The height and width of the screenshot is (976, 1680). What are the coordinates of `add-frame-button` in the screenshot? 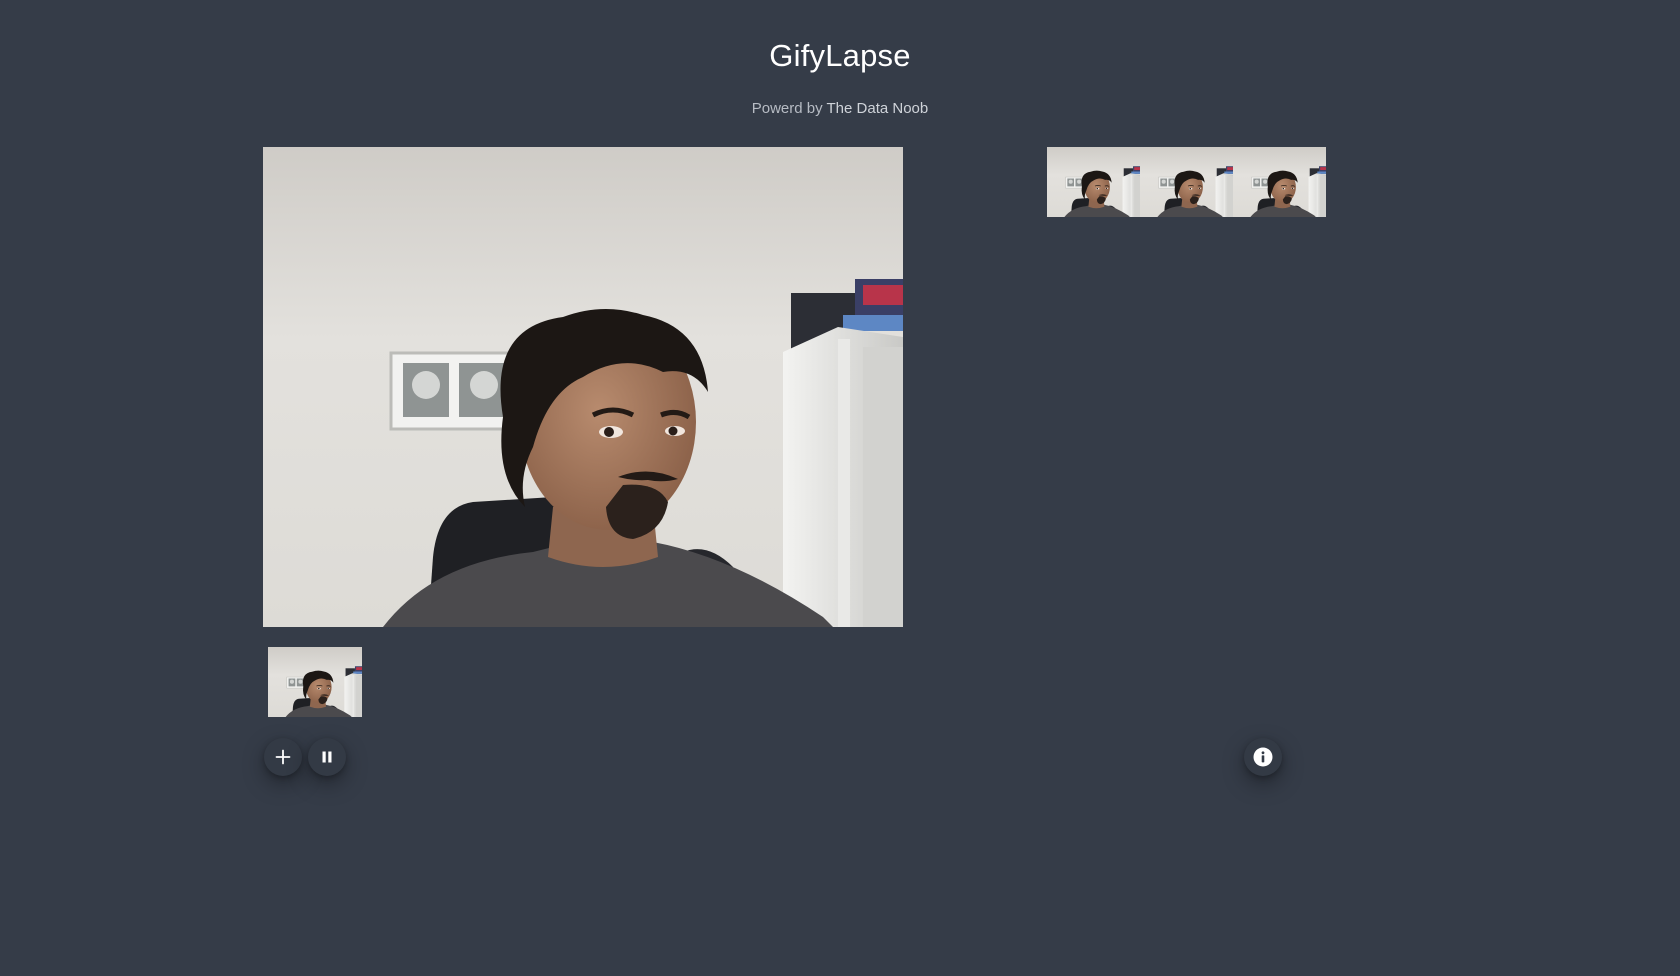 It's located at (283, 757).